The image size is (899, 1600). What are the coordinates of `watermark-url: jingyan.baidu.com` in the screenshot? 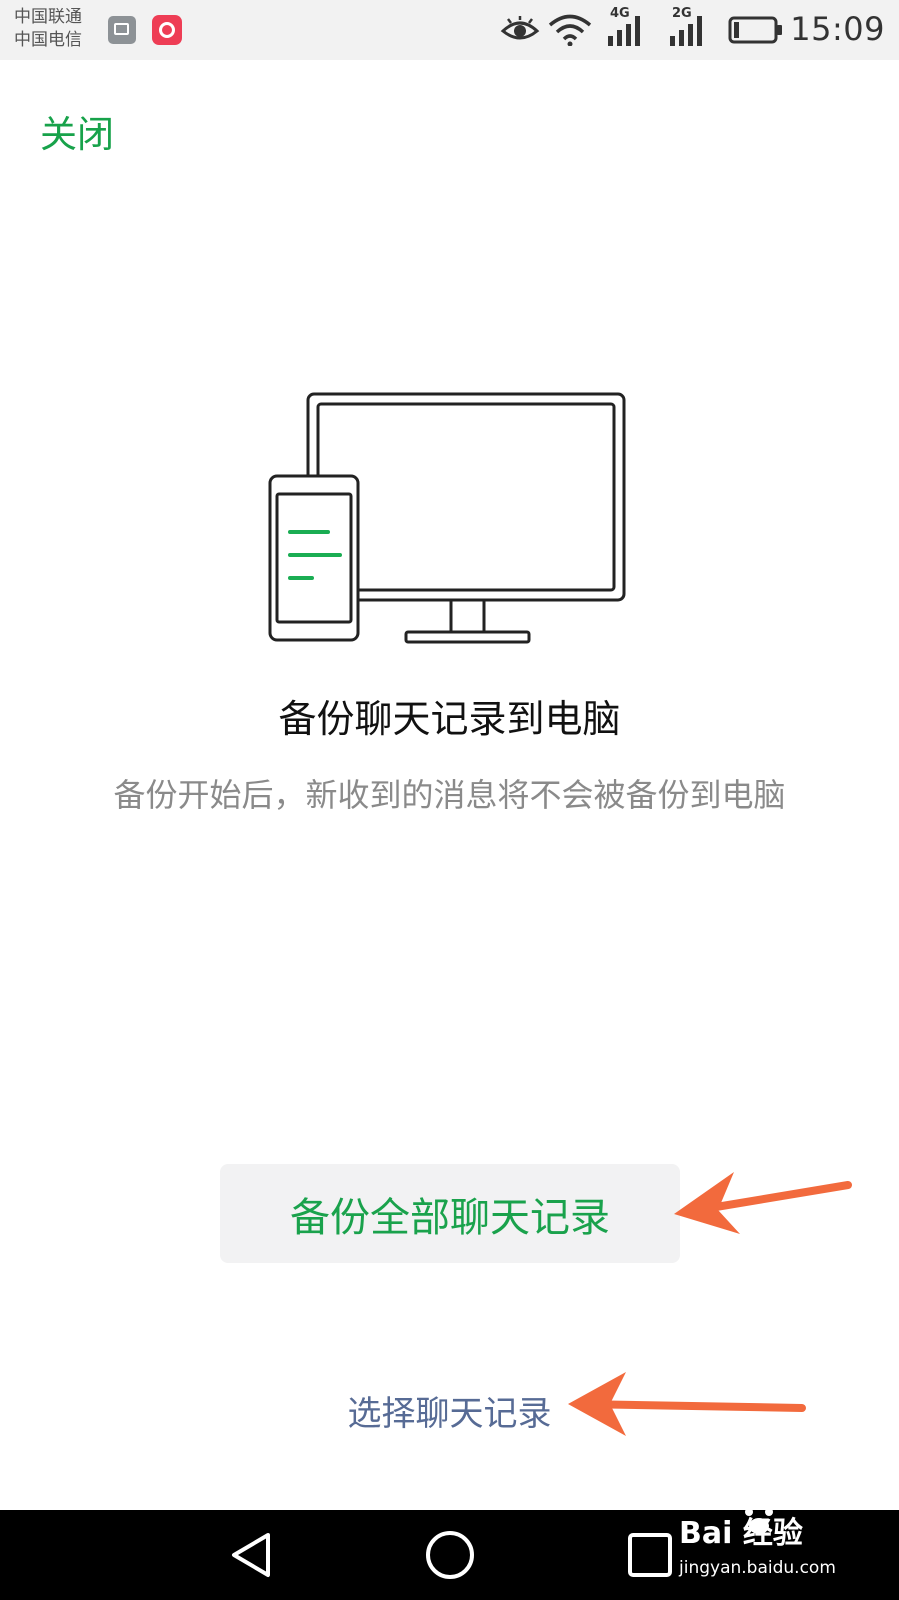 It's located at (757, 1568).